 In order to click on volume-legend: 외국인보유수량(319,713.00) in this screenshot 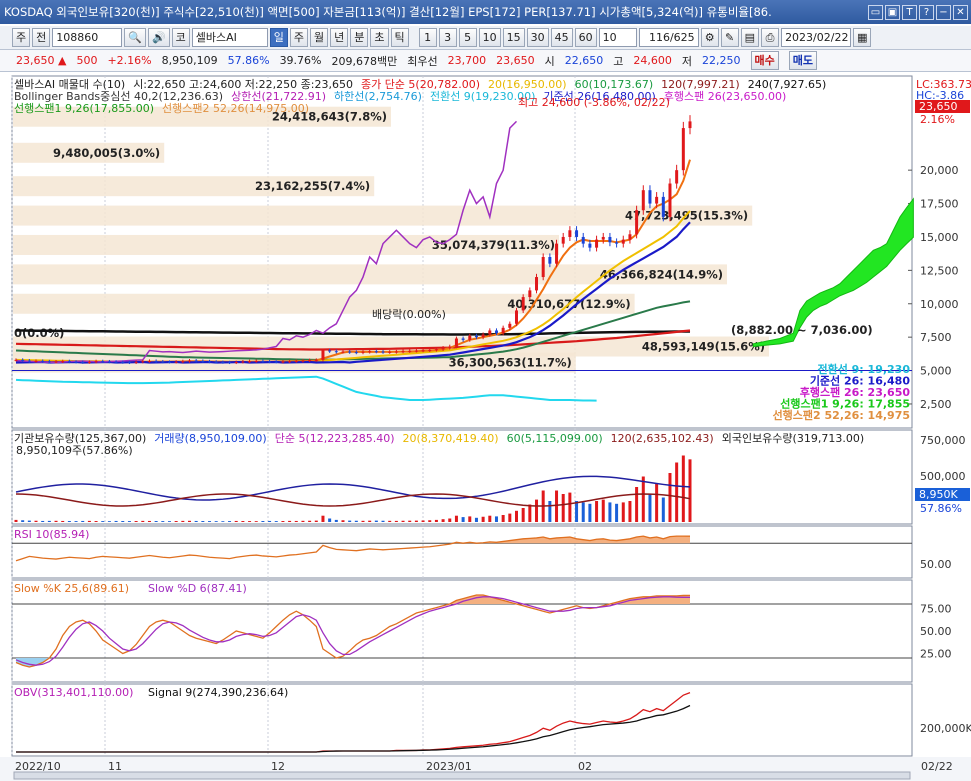, I will do `click(793, 438)`.